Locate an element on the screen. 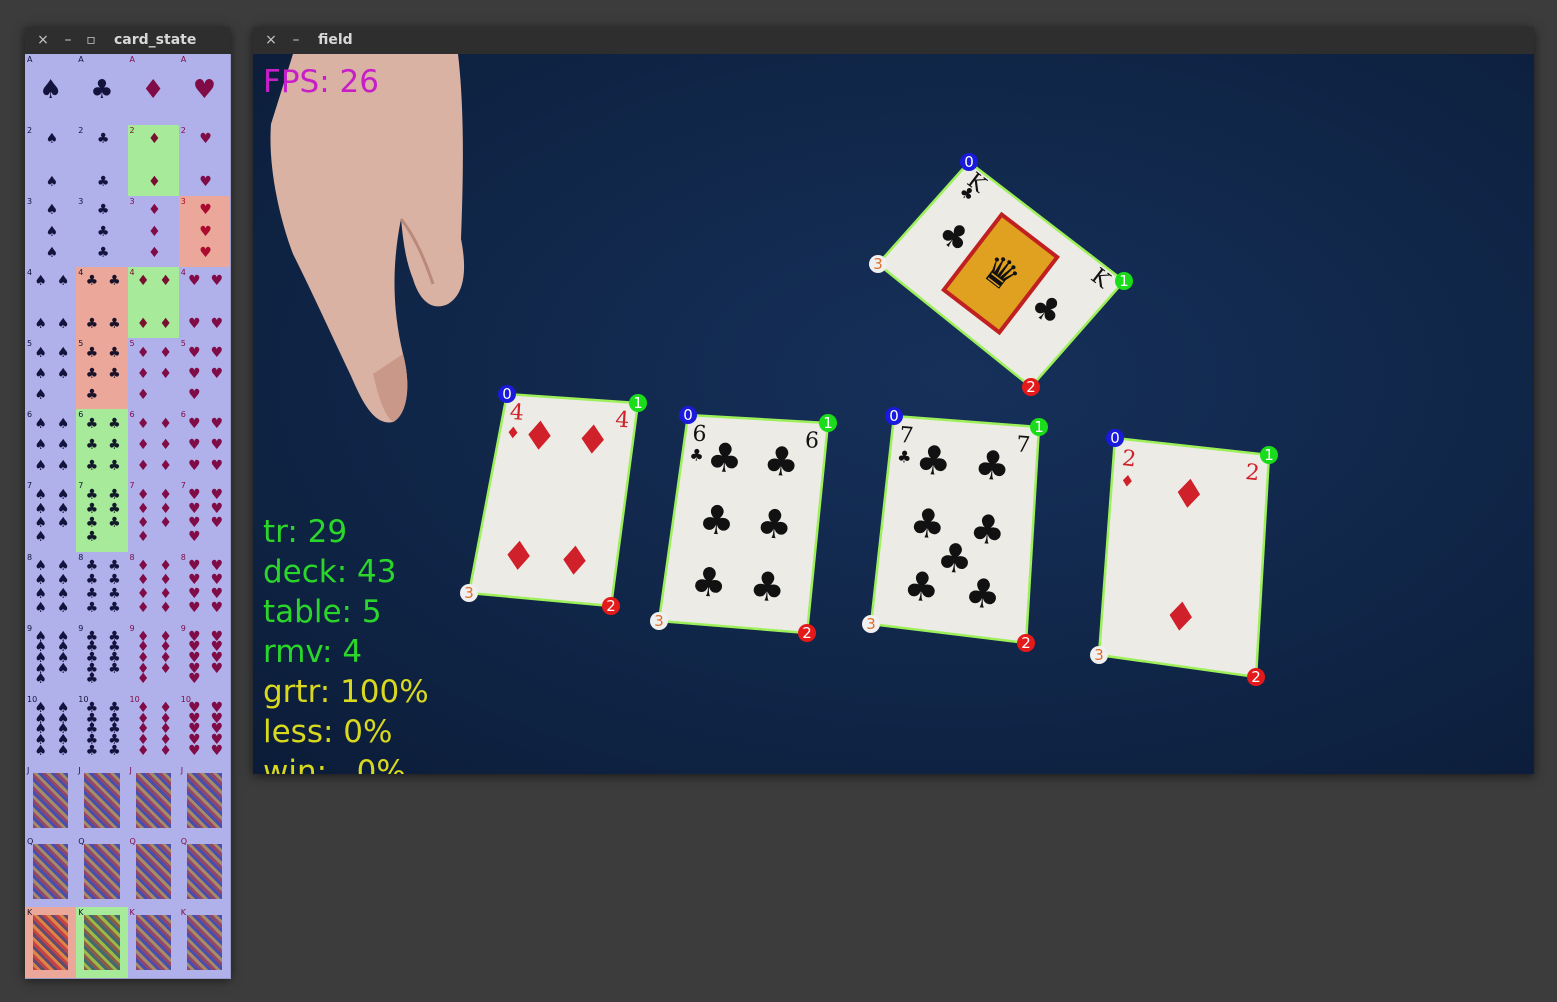  card-cell-4-diamonds: 4♦♦♦♦ is located at coordinates (153, 303).